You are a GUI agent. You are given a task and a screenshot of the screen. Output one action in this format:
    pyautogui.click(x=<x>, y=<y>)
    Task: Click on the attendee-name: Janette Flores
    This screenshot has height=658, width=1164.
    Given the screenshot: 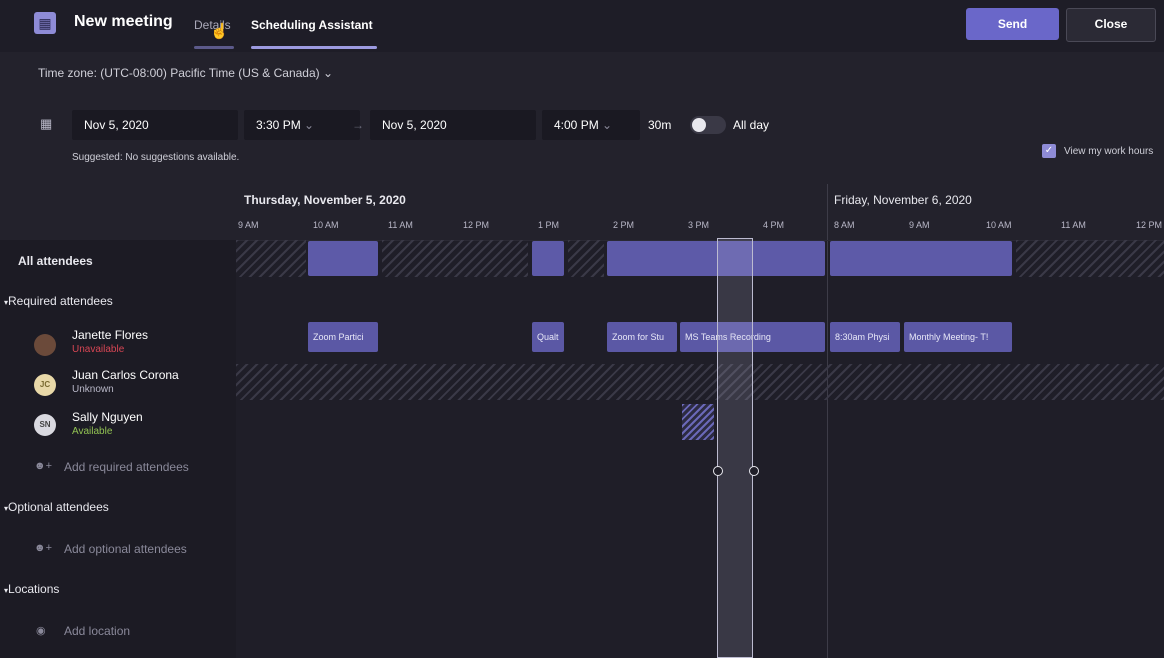 What is the action you would take?
    pyautogui.click(x=110, y=335)
    